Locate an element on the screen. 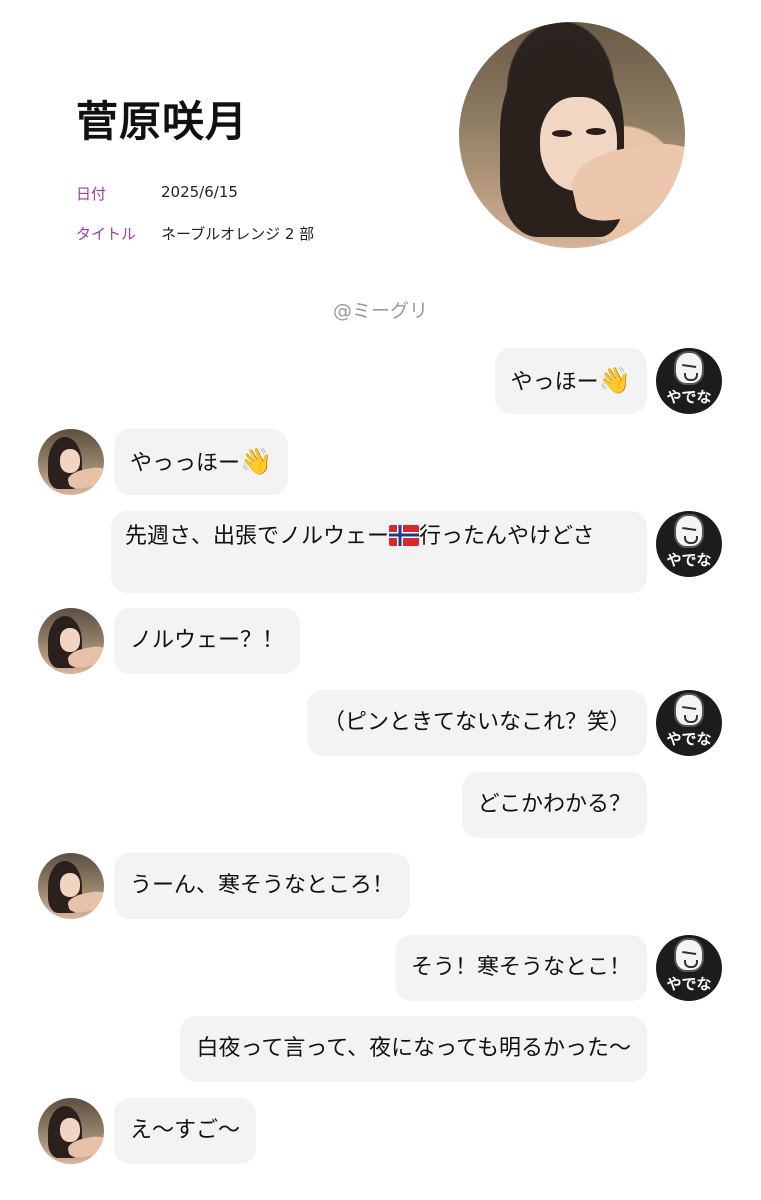 The image size is (761, 1200). chat-message-other: うーん、寒そうなところ！ is located at coordinates (380, 886).